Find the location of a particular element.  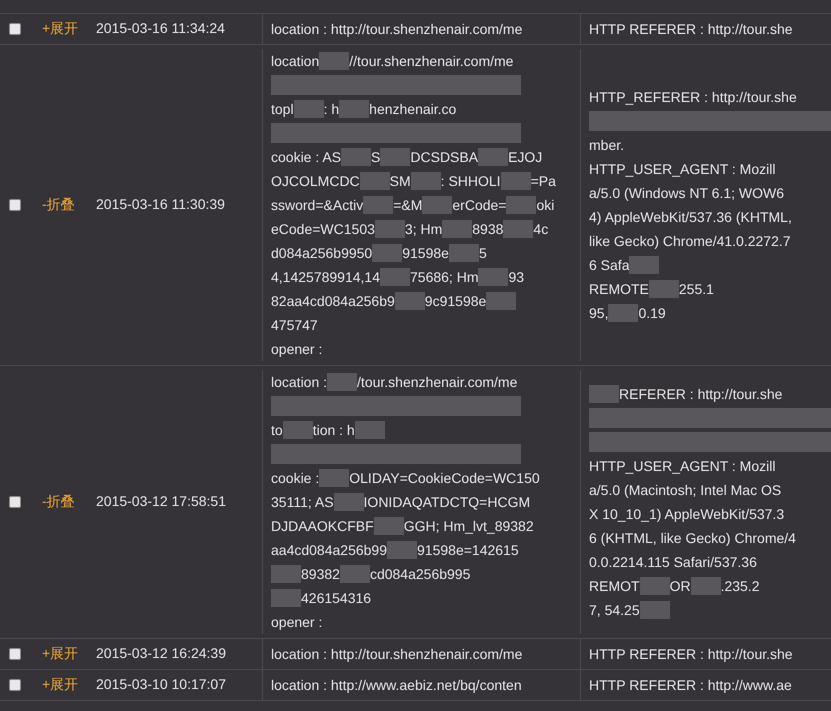

cell-text: 91598e is located at coordinates (425, 253).